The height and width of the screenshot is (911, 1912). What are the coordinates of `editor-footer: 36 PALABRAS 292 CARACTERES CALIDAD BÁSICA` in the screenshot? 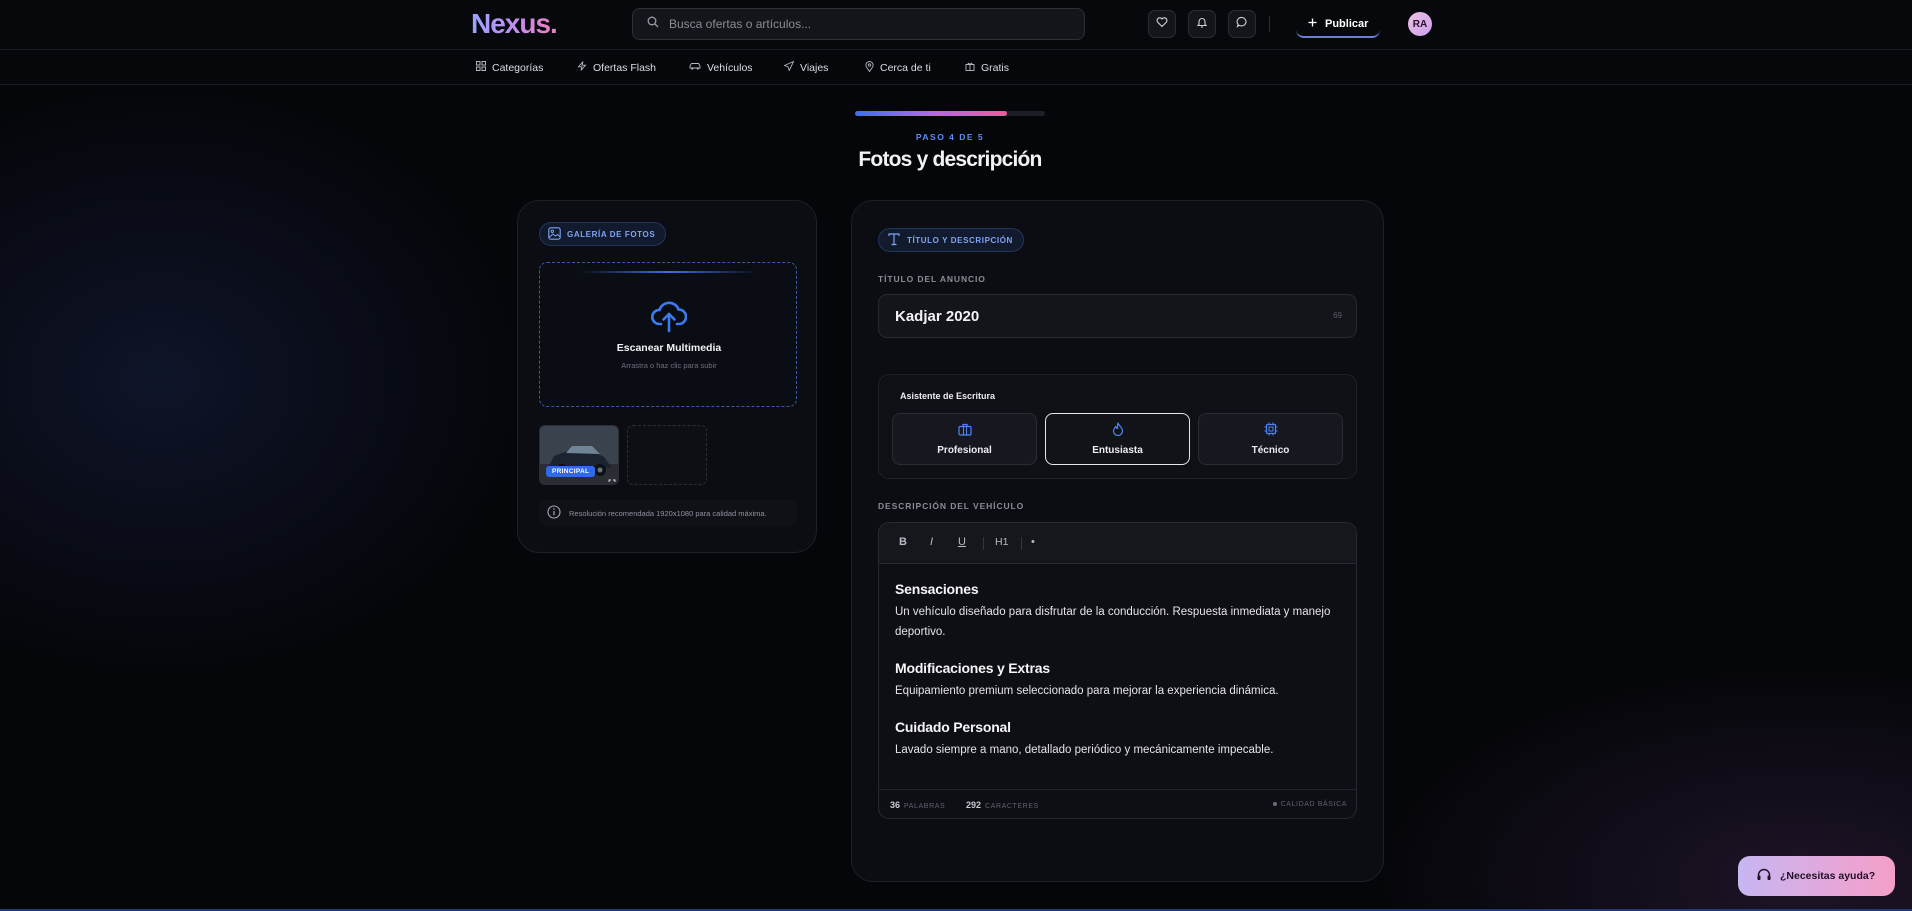 It's located at (1117, 803).